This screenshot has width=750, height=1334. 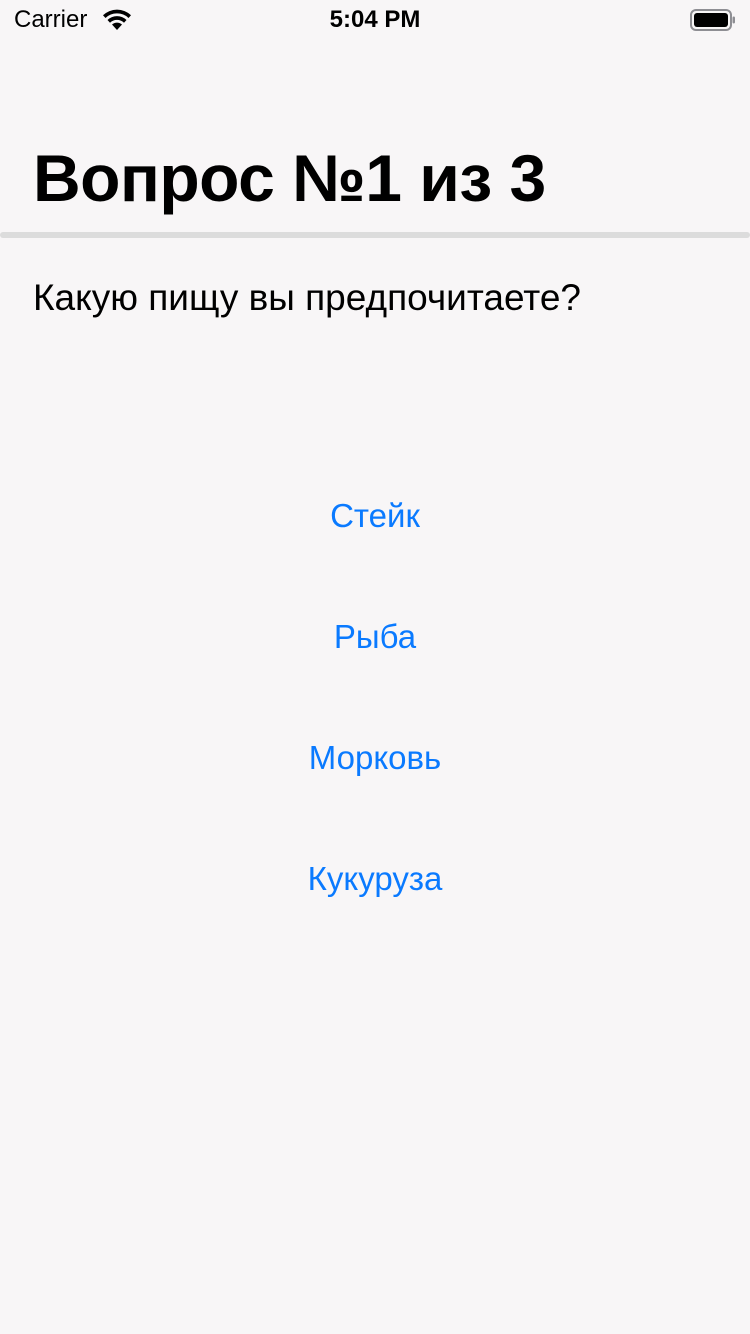 I want to click on answer-label: Кукуруза, so click(x=375, y=878).